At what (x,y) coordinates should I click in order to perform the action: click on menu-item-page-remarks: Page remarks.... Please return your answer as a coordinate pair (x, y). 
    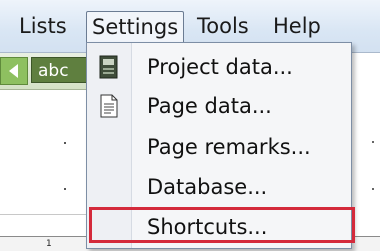
    Looking at the image, I should click on (219, 147).